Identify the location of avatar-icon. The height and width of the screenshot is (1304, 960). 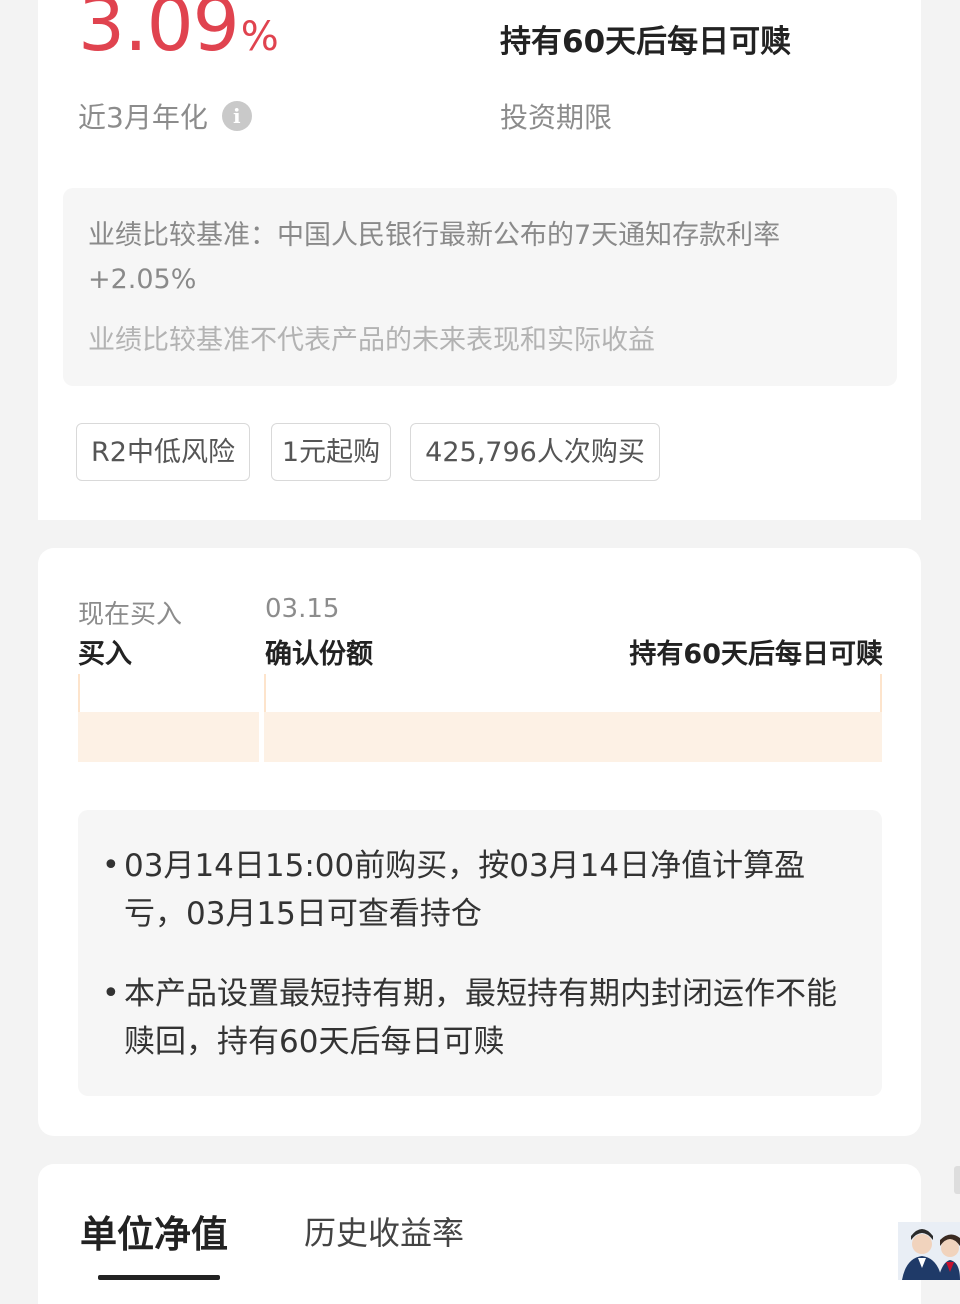
(929, 1251).